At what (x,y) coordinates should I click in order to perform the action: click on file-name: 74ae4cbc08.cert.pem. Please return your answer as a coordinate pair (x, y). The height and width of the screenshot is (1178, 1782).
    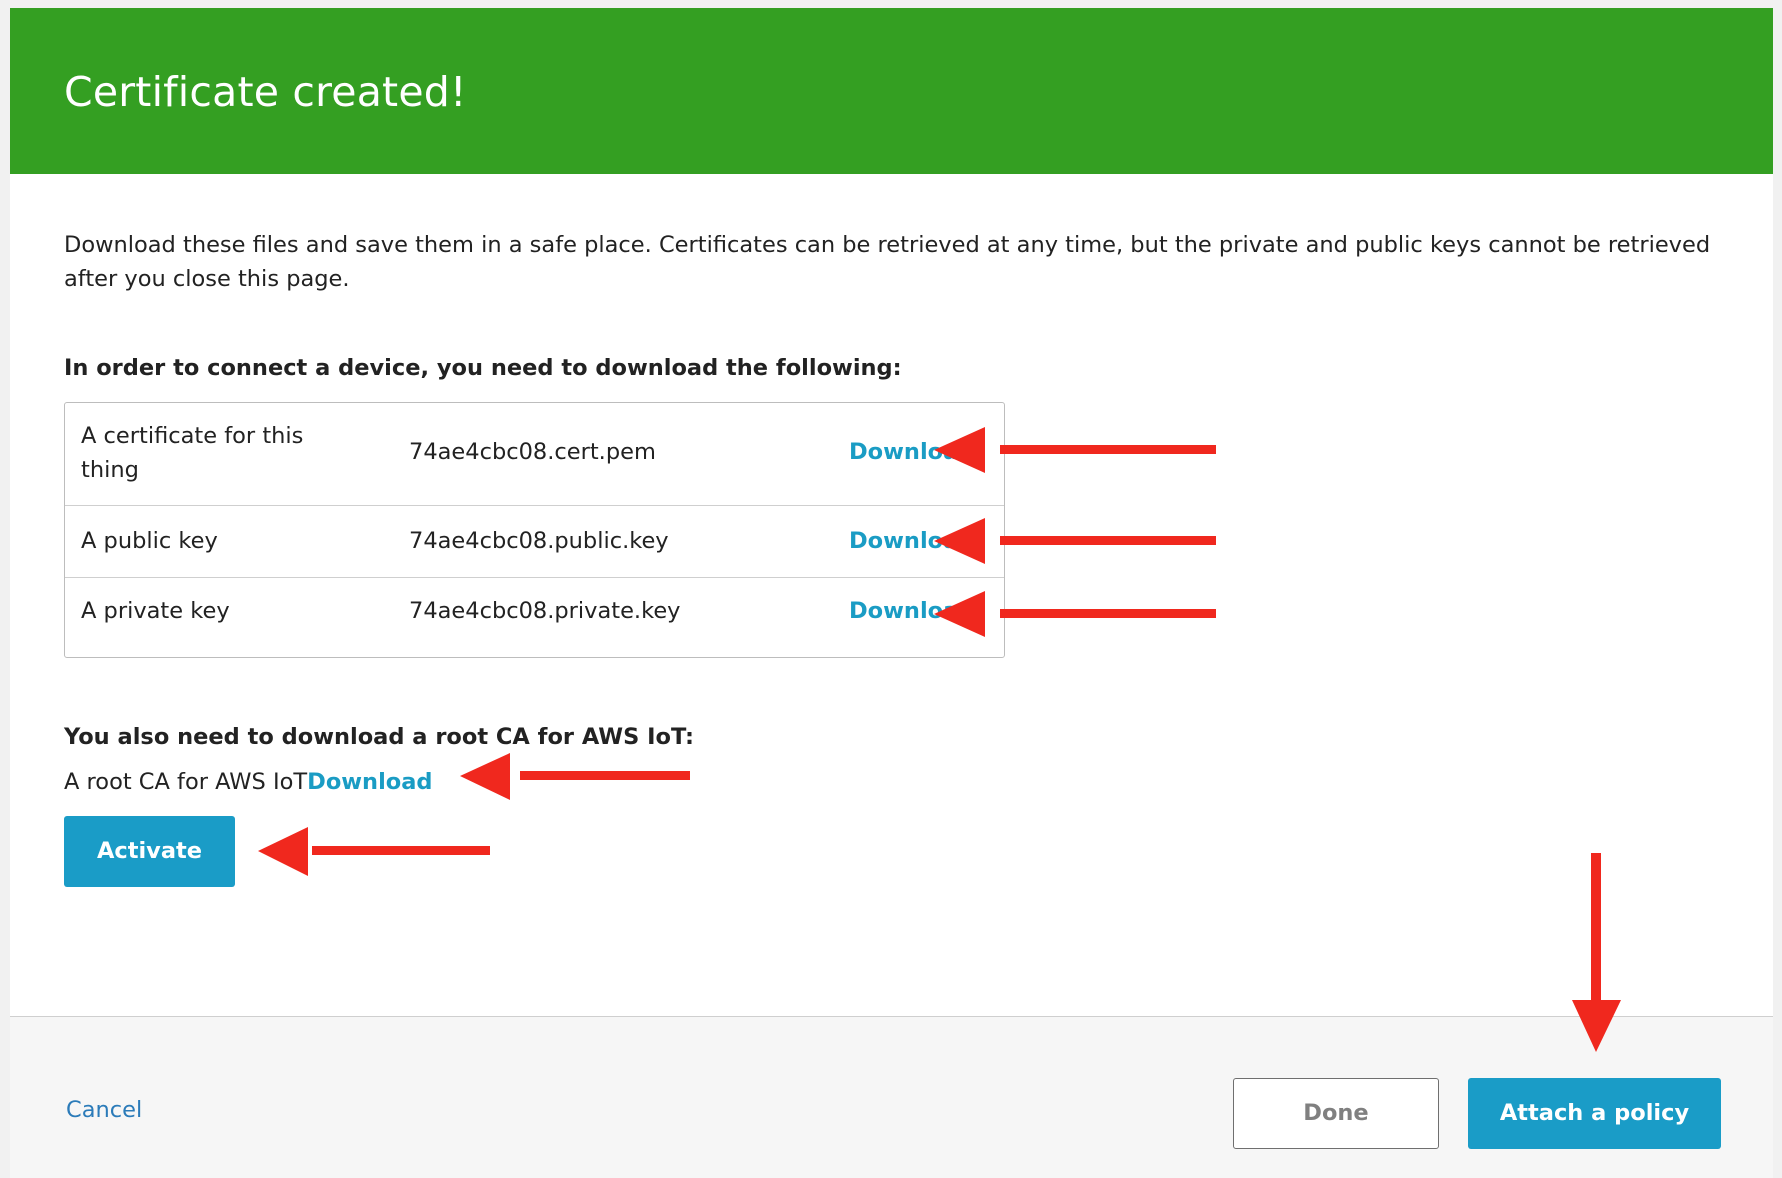
    Looking at the image, I should click on (532, 452).